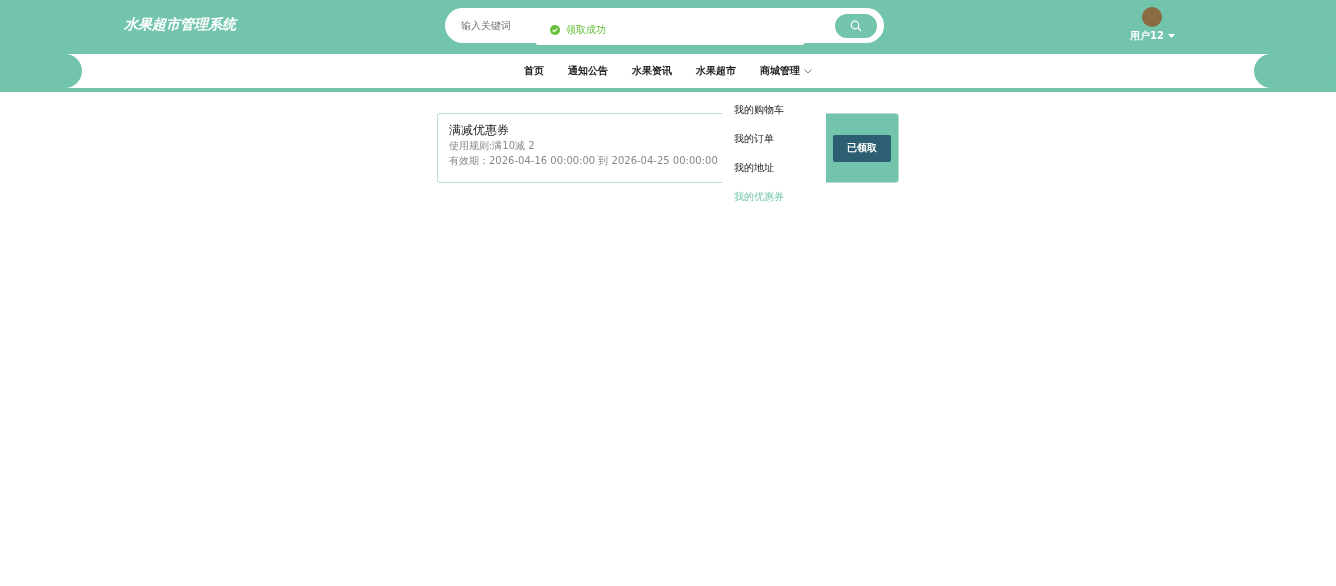 The image size is (1336, 586). I want to click on coupon-validity: 有效期：2026-04-16 00:00:00 到 2026-04-25 00:00:00, so click(583, 161).